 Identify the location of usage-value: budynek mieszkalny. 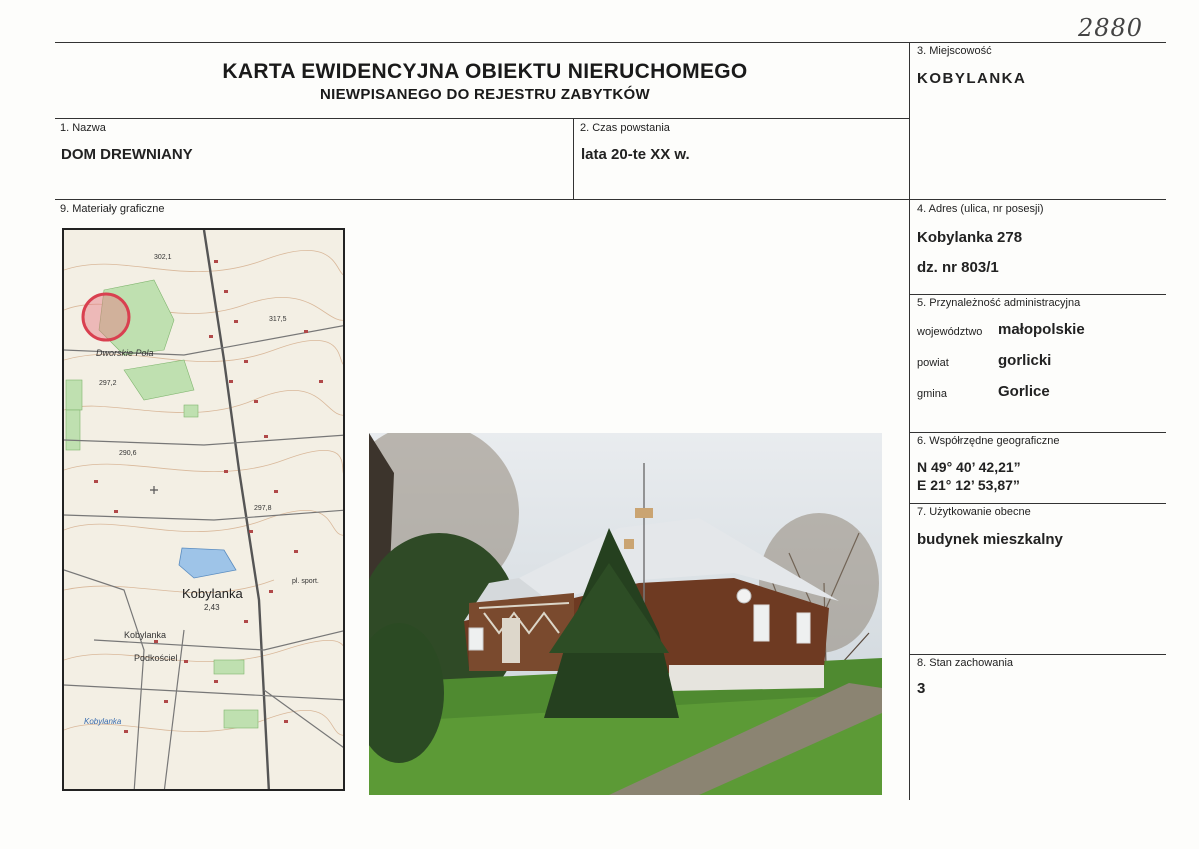
(990, 539).